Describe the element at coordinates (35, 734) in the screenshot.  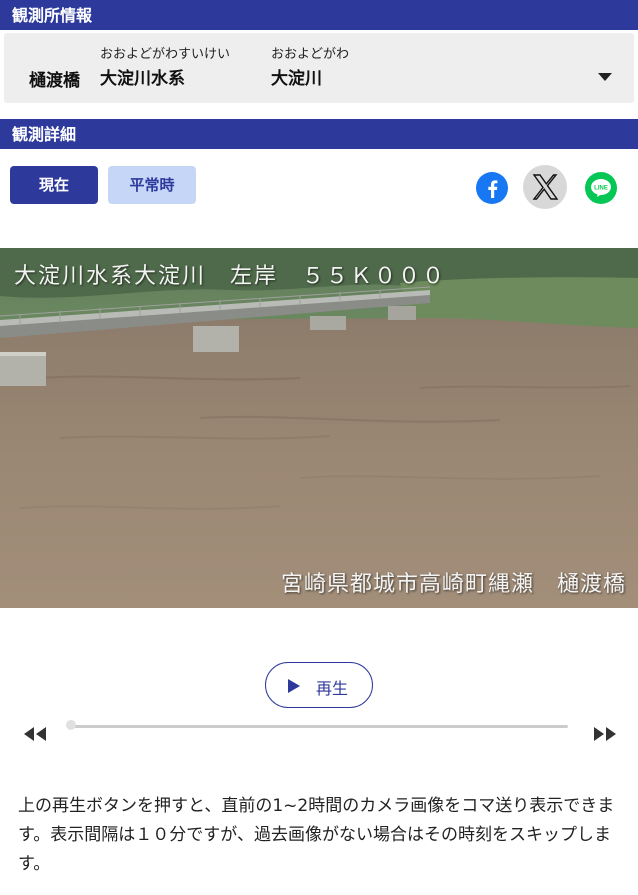
I see `rewind-icon` at that location.